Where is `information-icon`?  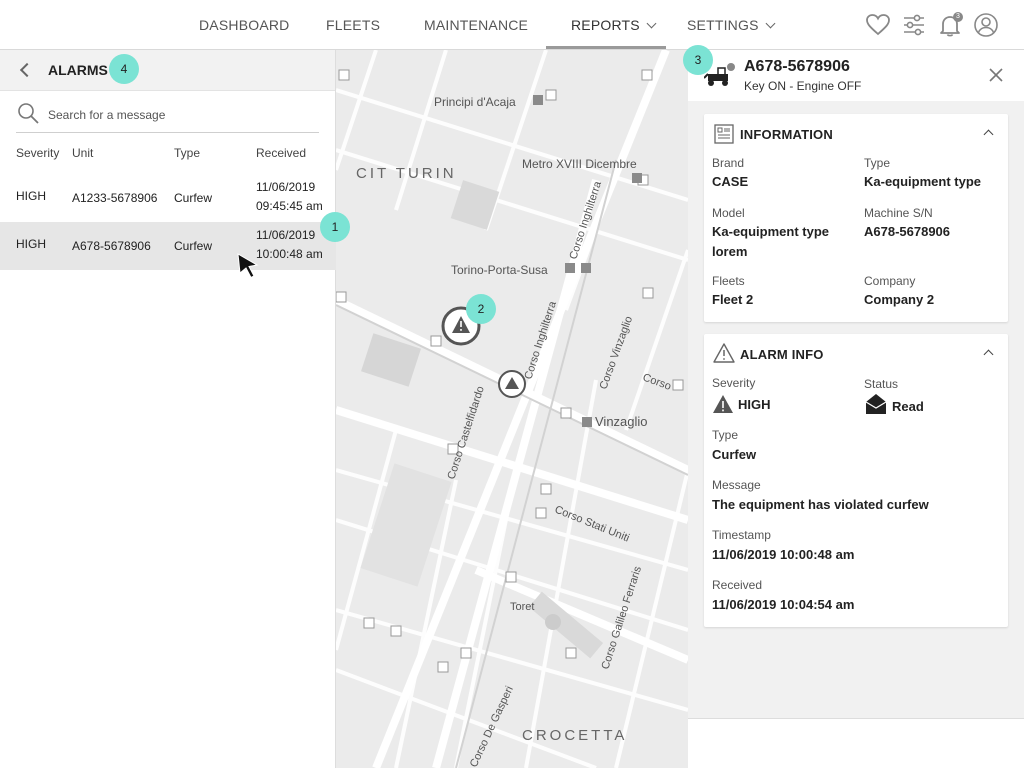 information-icon is located at coordinates (724, 134).